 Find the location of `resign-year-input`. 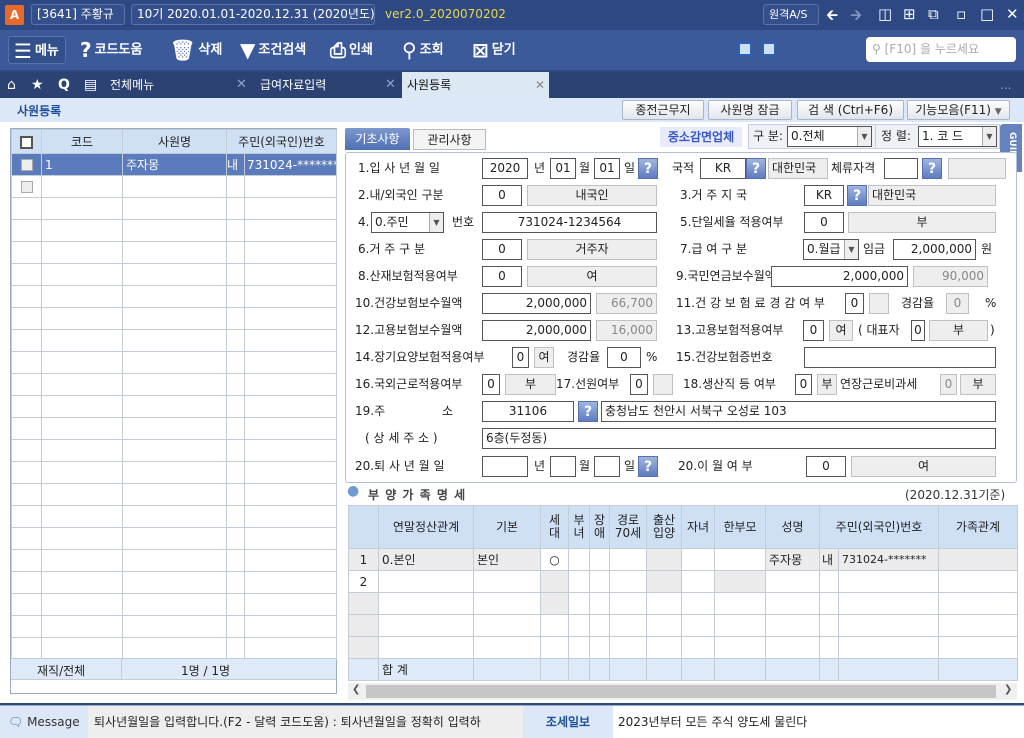

resign-year-input is located at coordinates (505, 466).